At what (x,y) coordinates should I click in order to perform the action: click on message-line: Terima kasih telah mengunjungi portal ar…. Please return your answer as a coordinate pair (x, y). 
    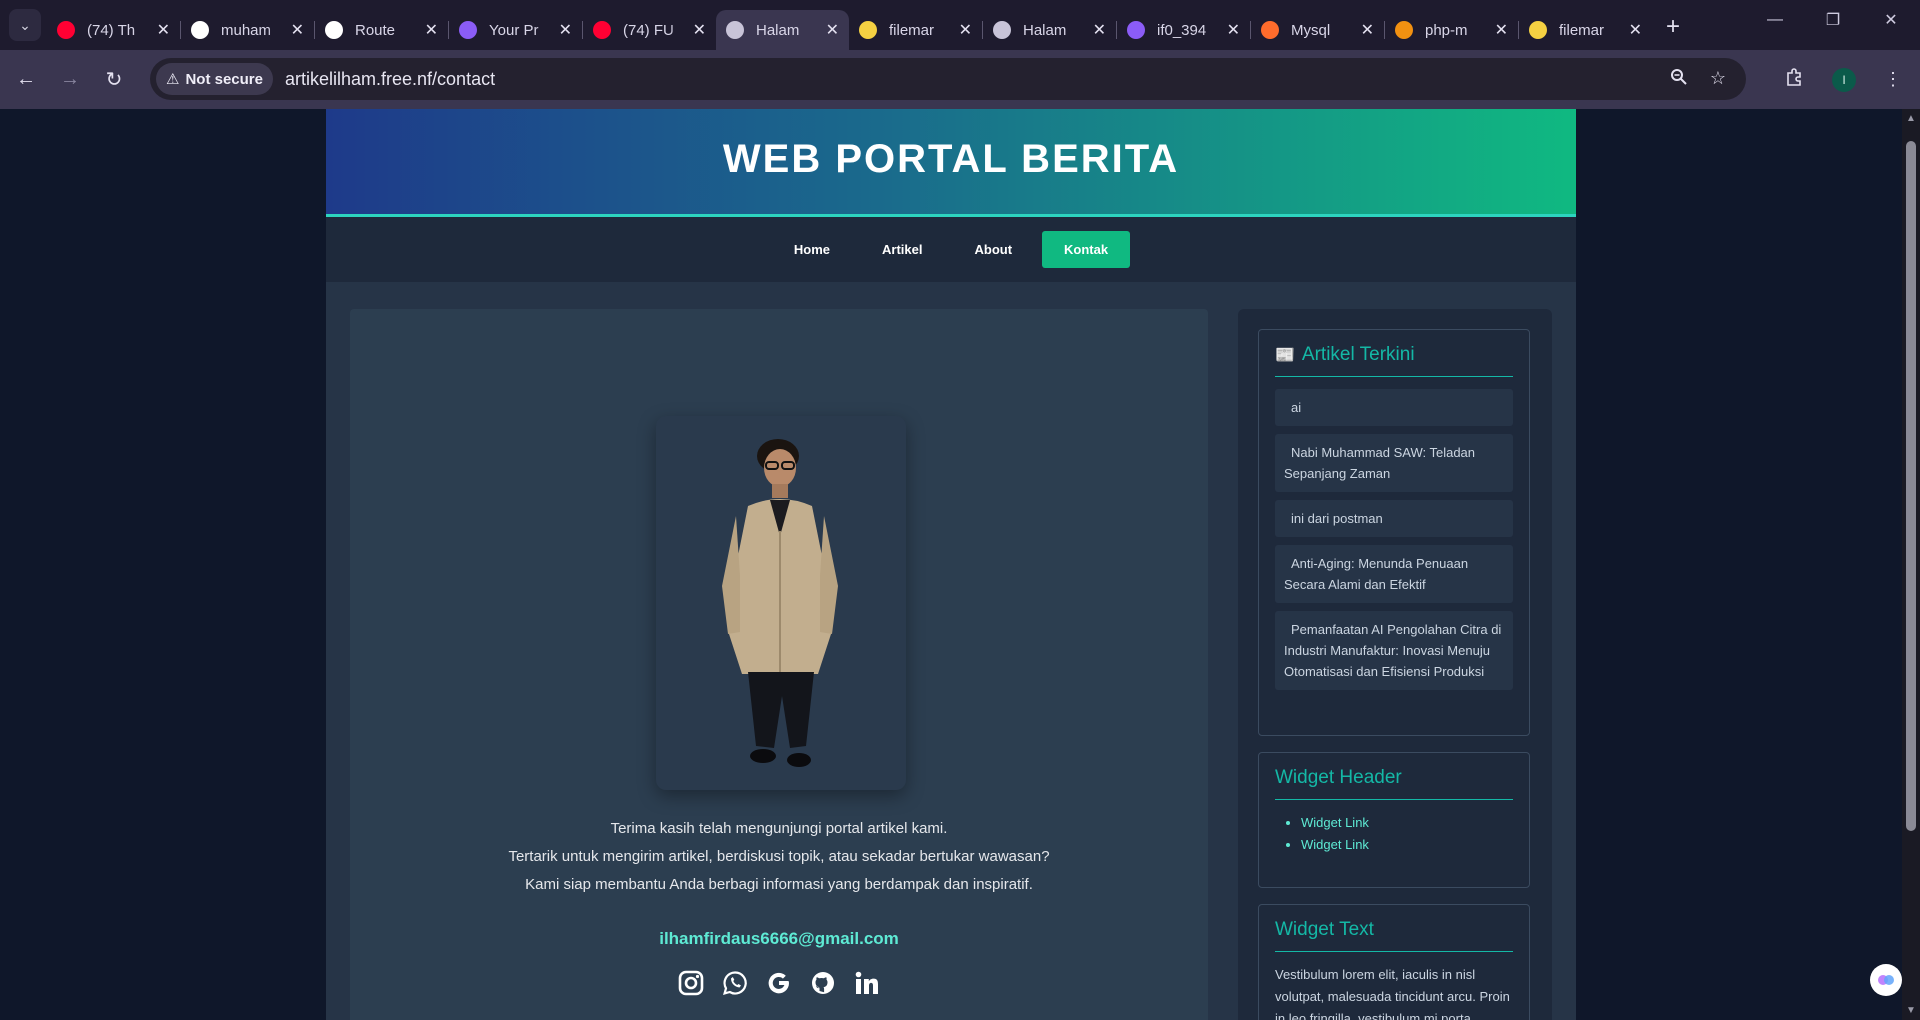
    Looking at the image, I should click on (779, 828).